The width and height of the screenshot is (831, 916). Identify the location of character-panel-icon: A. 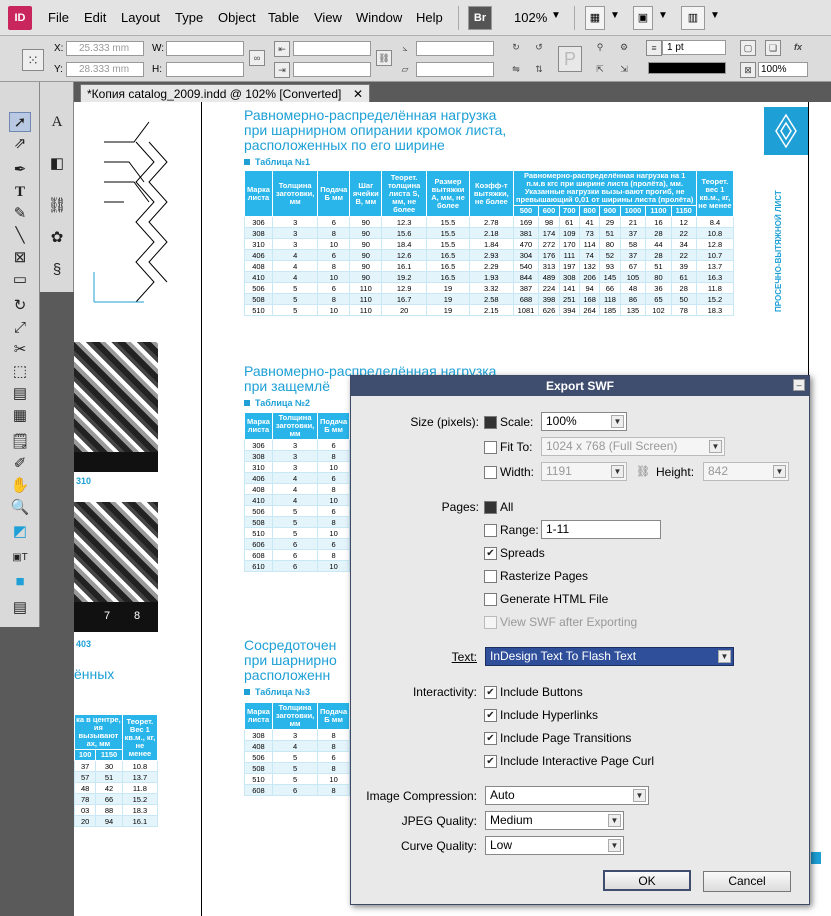
(57, 122).